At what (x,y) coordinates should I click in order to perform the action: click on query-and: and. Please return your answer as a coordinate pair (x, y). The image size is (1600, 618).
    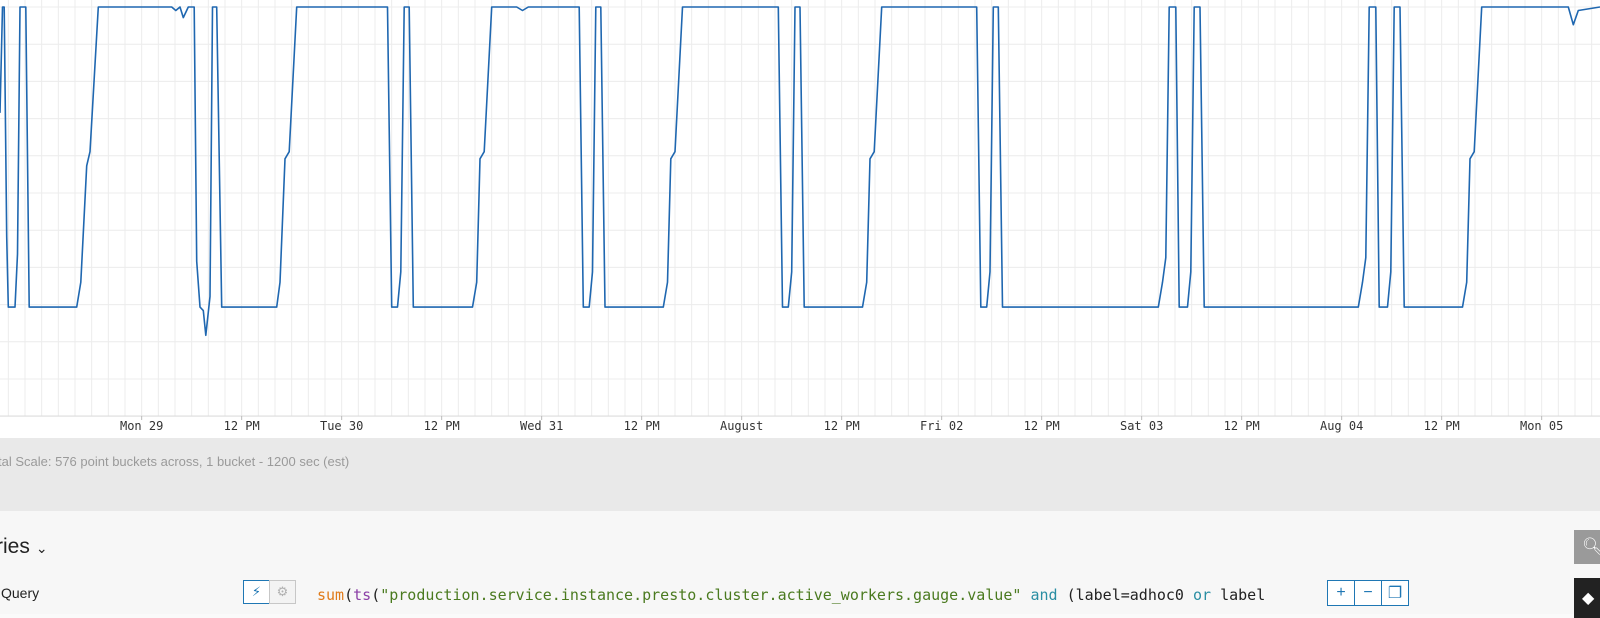
    Looking at the image, I should click on (1044, 595).